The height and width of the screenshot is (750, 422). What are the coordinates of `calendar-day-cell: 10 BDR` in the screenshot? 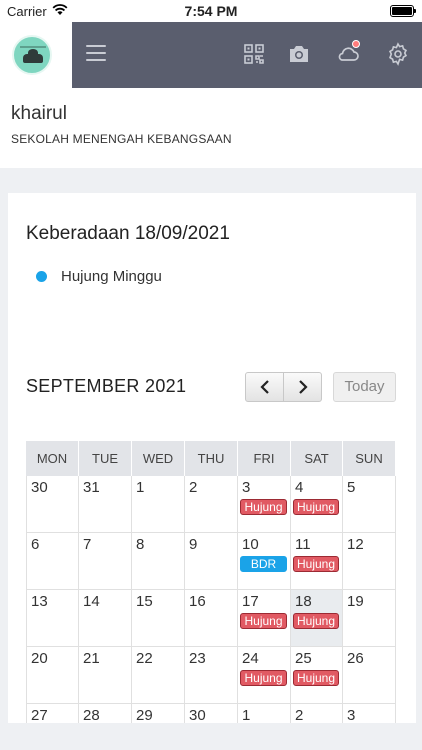 It's located at (264, 561).